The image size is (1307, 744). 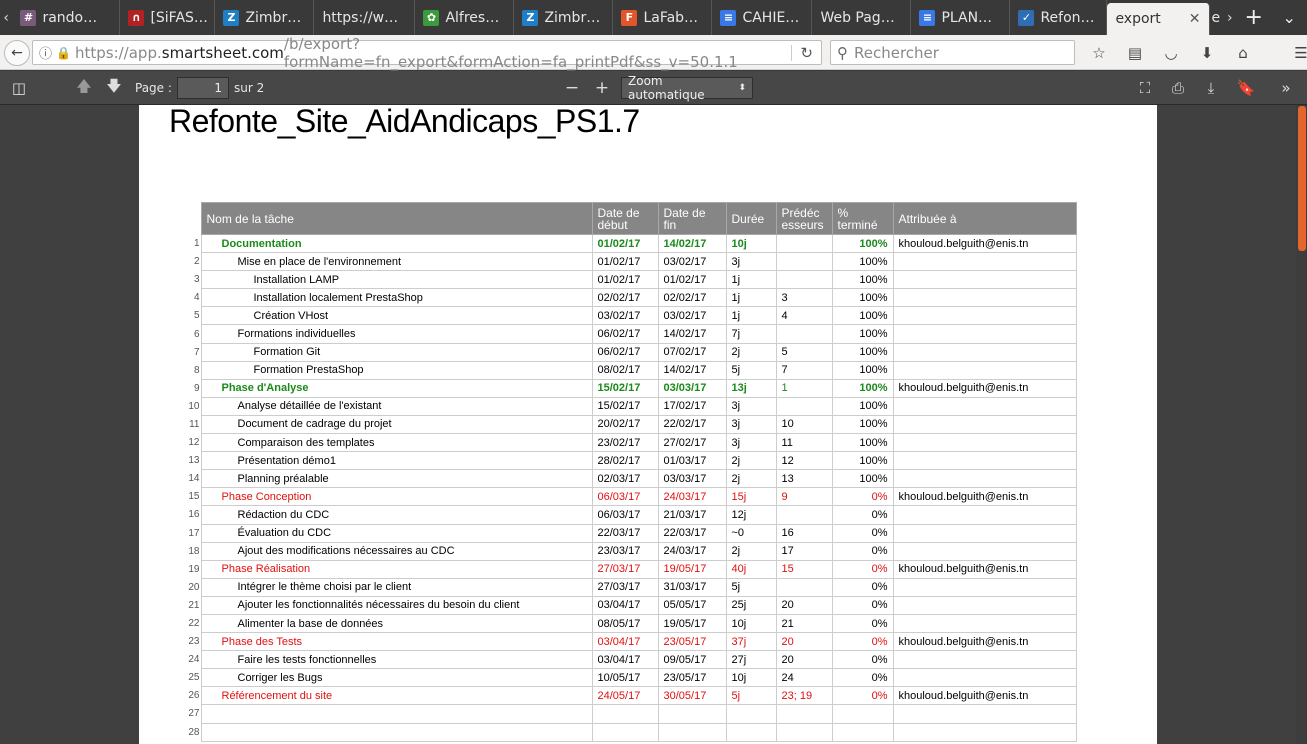 I want to click on task-name-cell: Intégrer le thème choisi par le client, so click(x=396, y=587).